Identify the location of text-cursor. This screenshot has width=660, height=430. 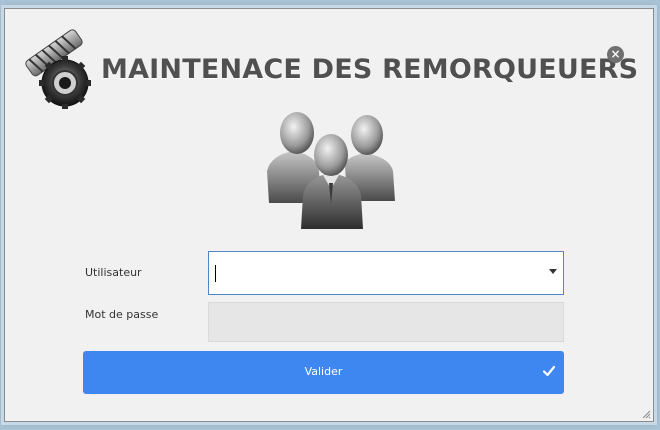
(215, 273).